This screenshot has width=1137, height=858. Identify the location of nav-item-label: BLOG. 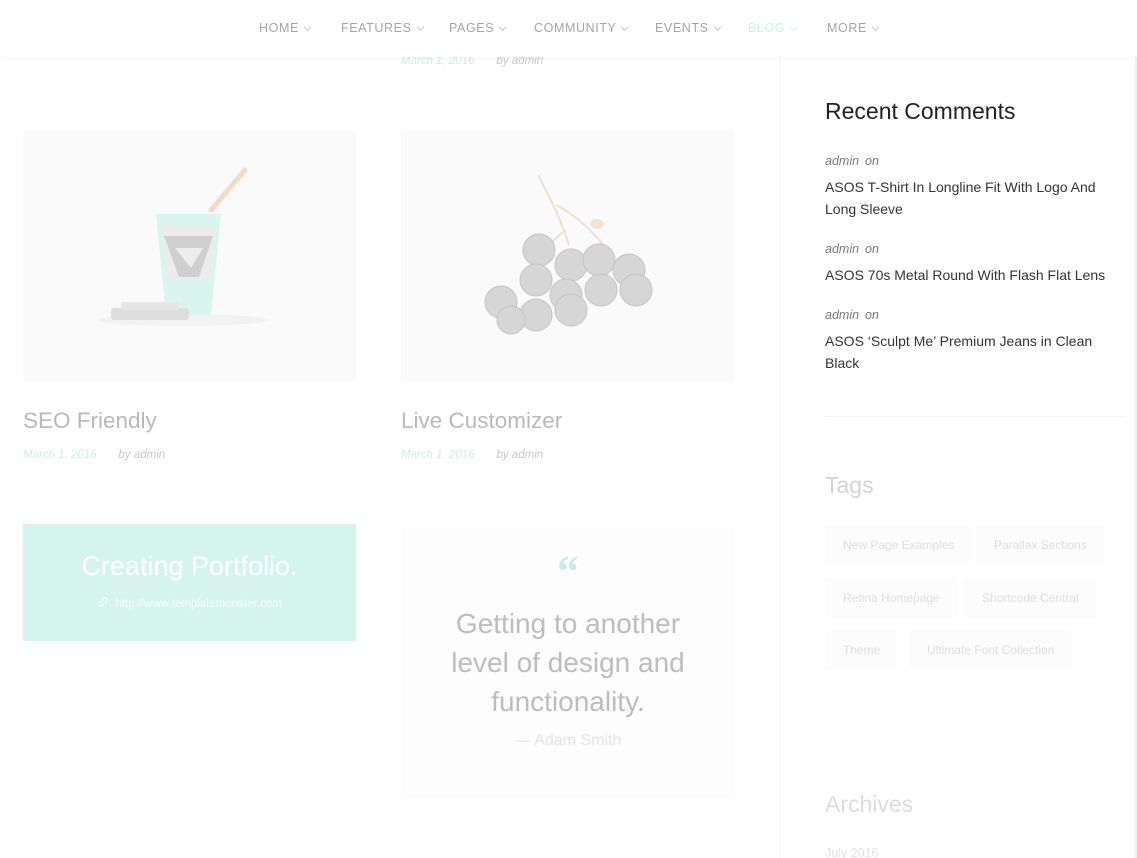
(767, 28).